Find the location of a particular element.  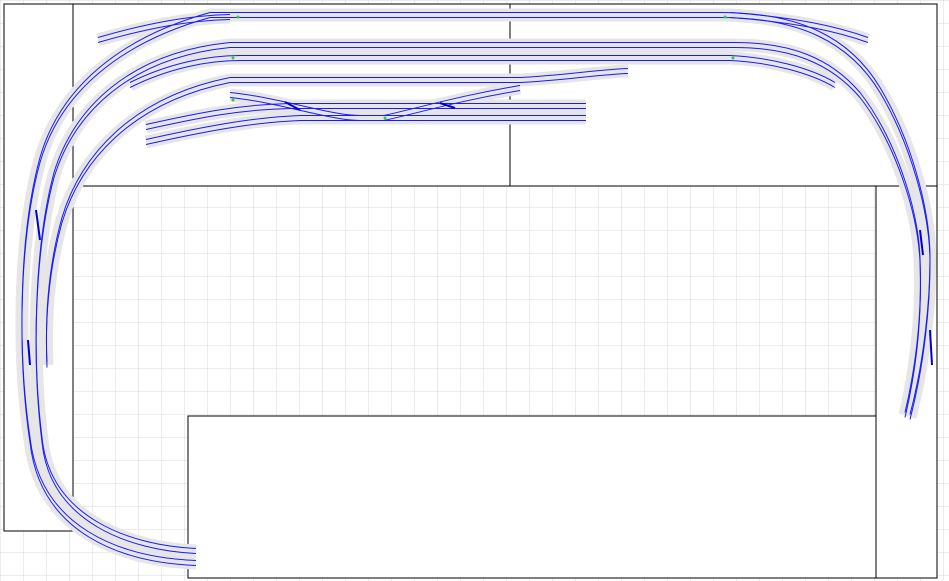

baseboard-top-right is located at coordinates (723, 95).